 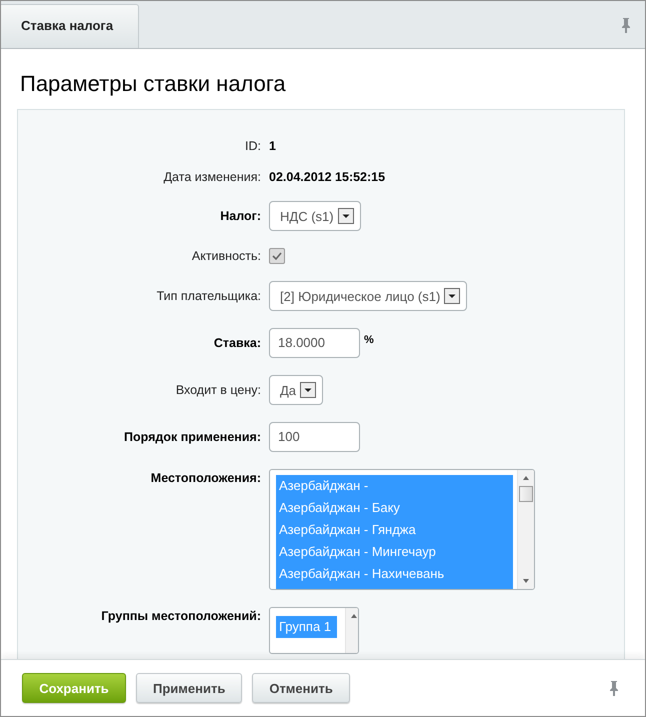 What do you see at coordinates (225, 256) in the screenshot?
I see `field-label: Активность:` at bounding box center [225, 256].